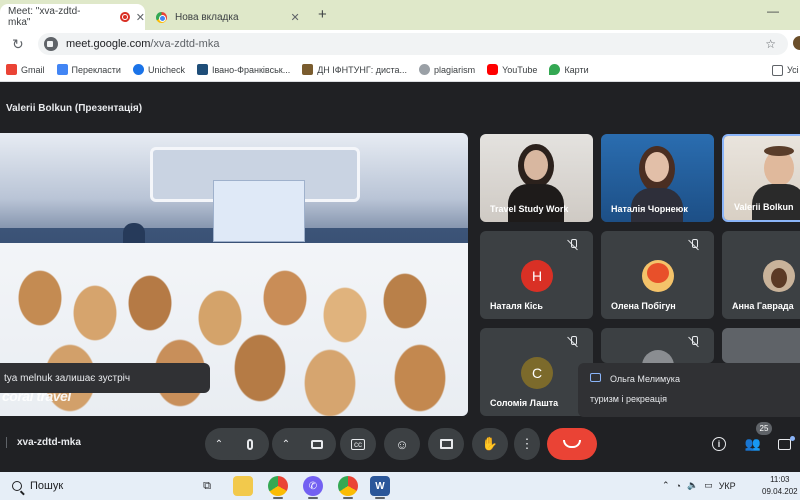  Describe the element at coordinates (727, 486) in the screenshot. I see `language-indicator: УКР` at that location.